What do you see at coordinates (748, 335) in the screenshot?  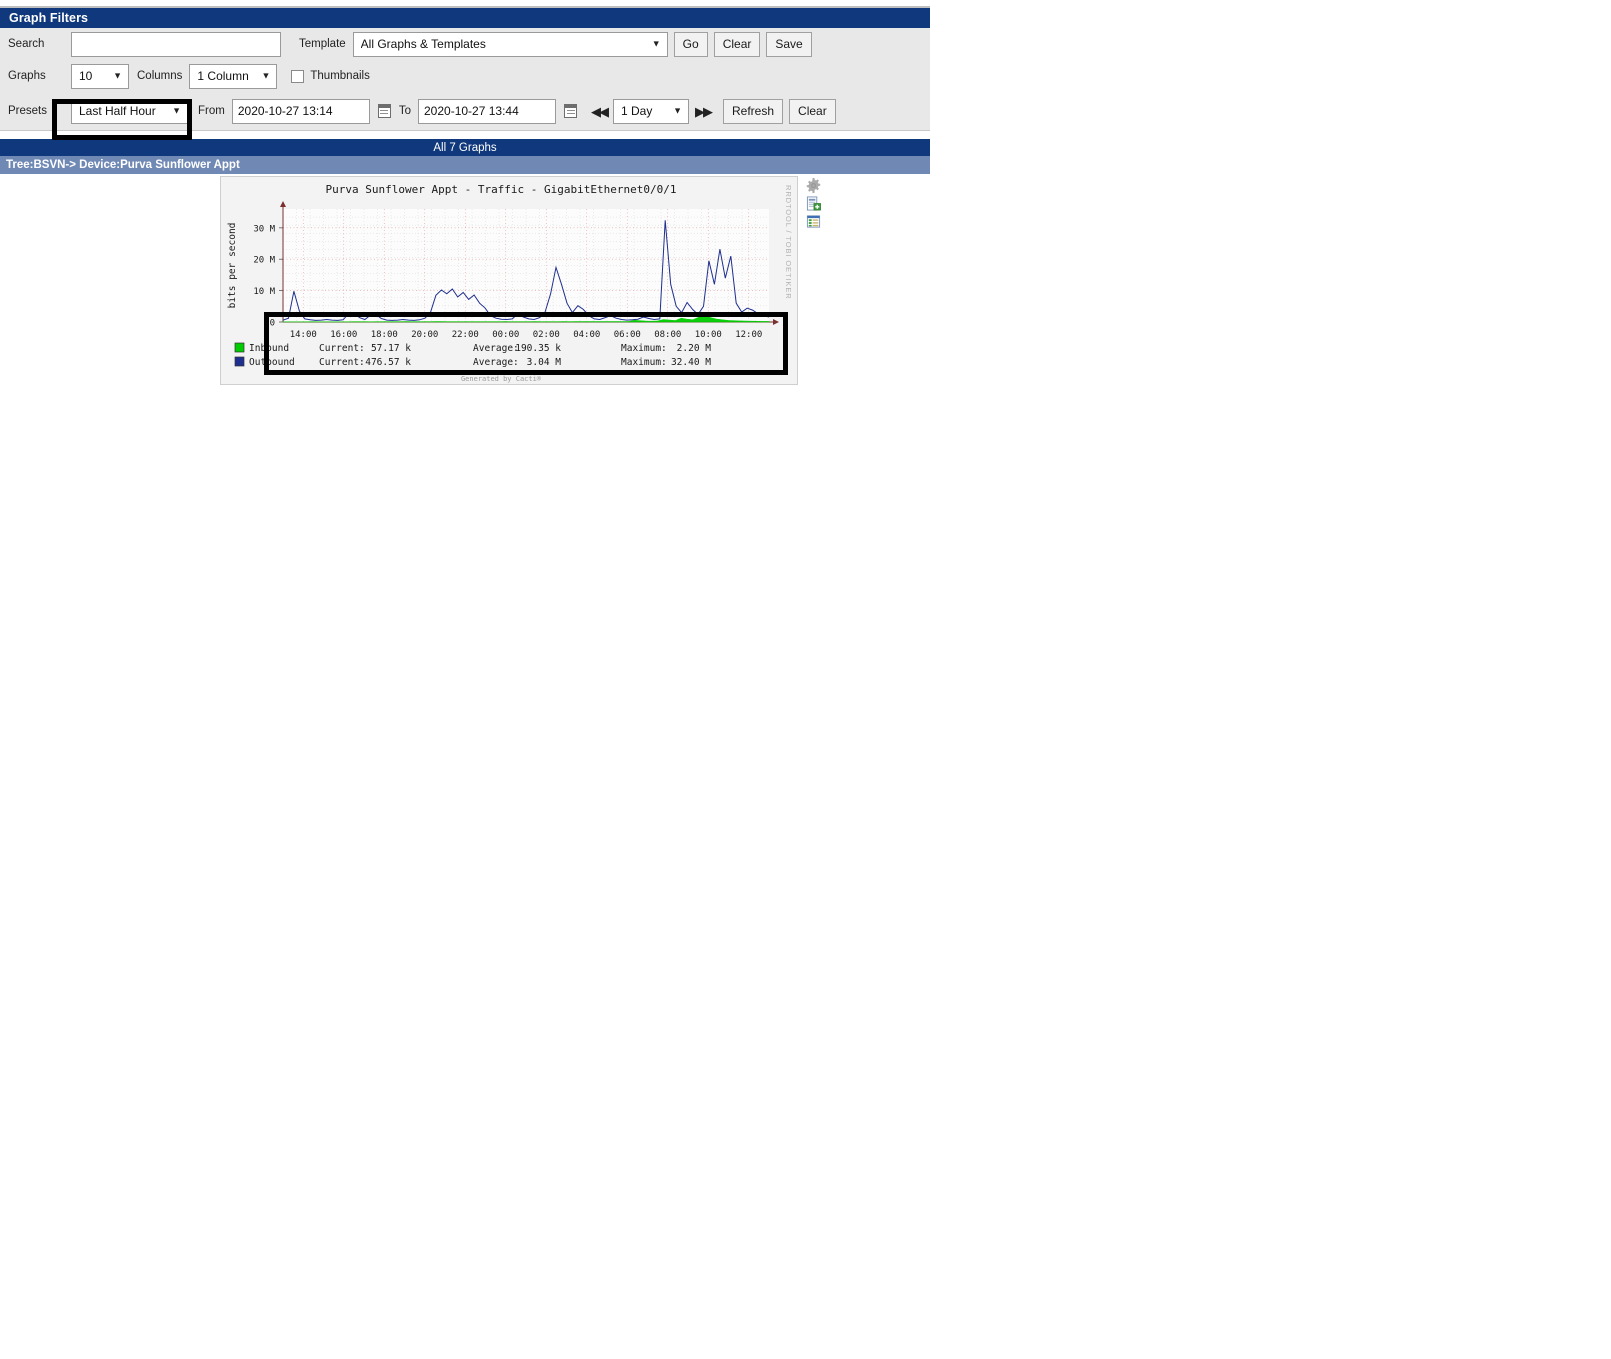 I see `svg-text: 12:00` at bounding box center [748, 335].